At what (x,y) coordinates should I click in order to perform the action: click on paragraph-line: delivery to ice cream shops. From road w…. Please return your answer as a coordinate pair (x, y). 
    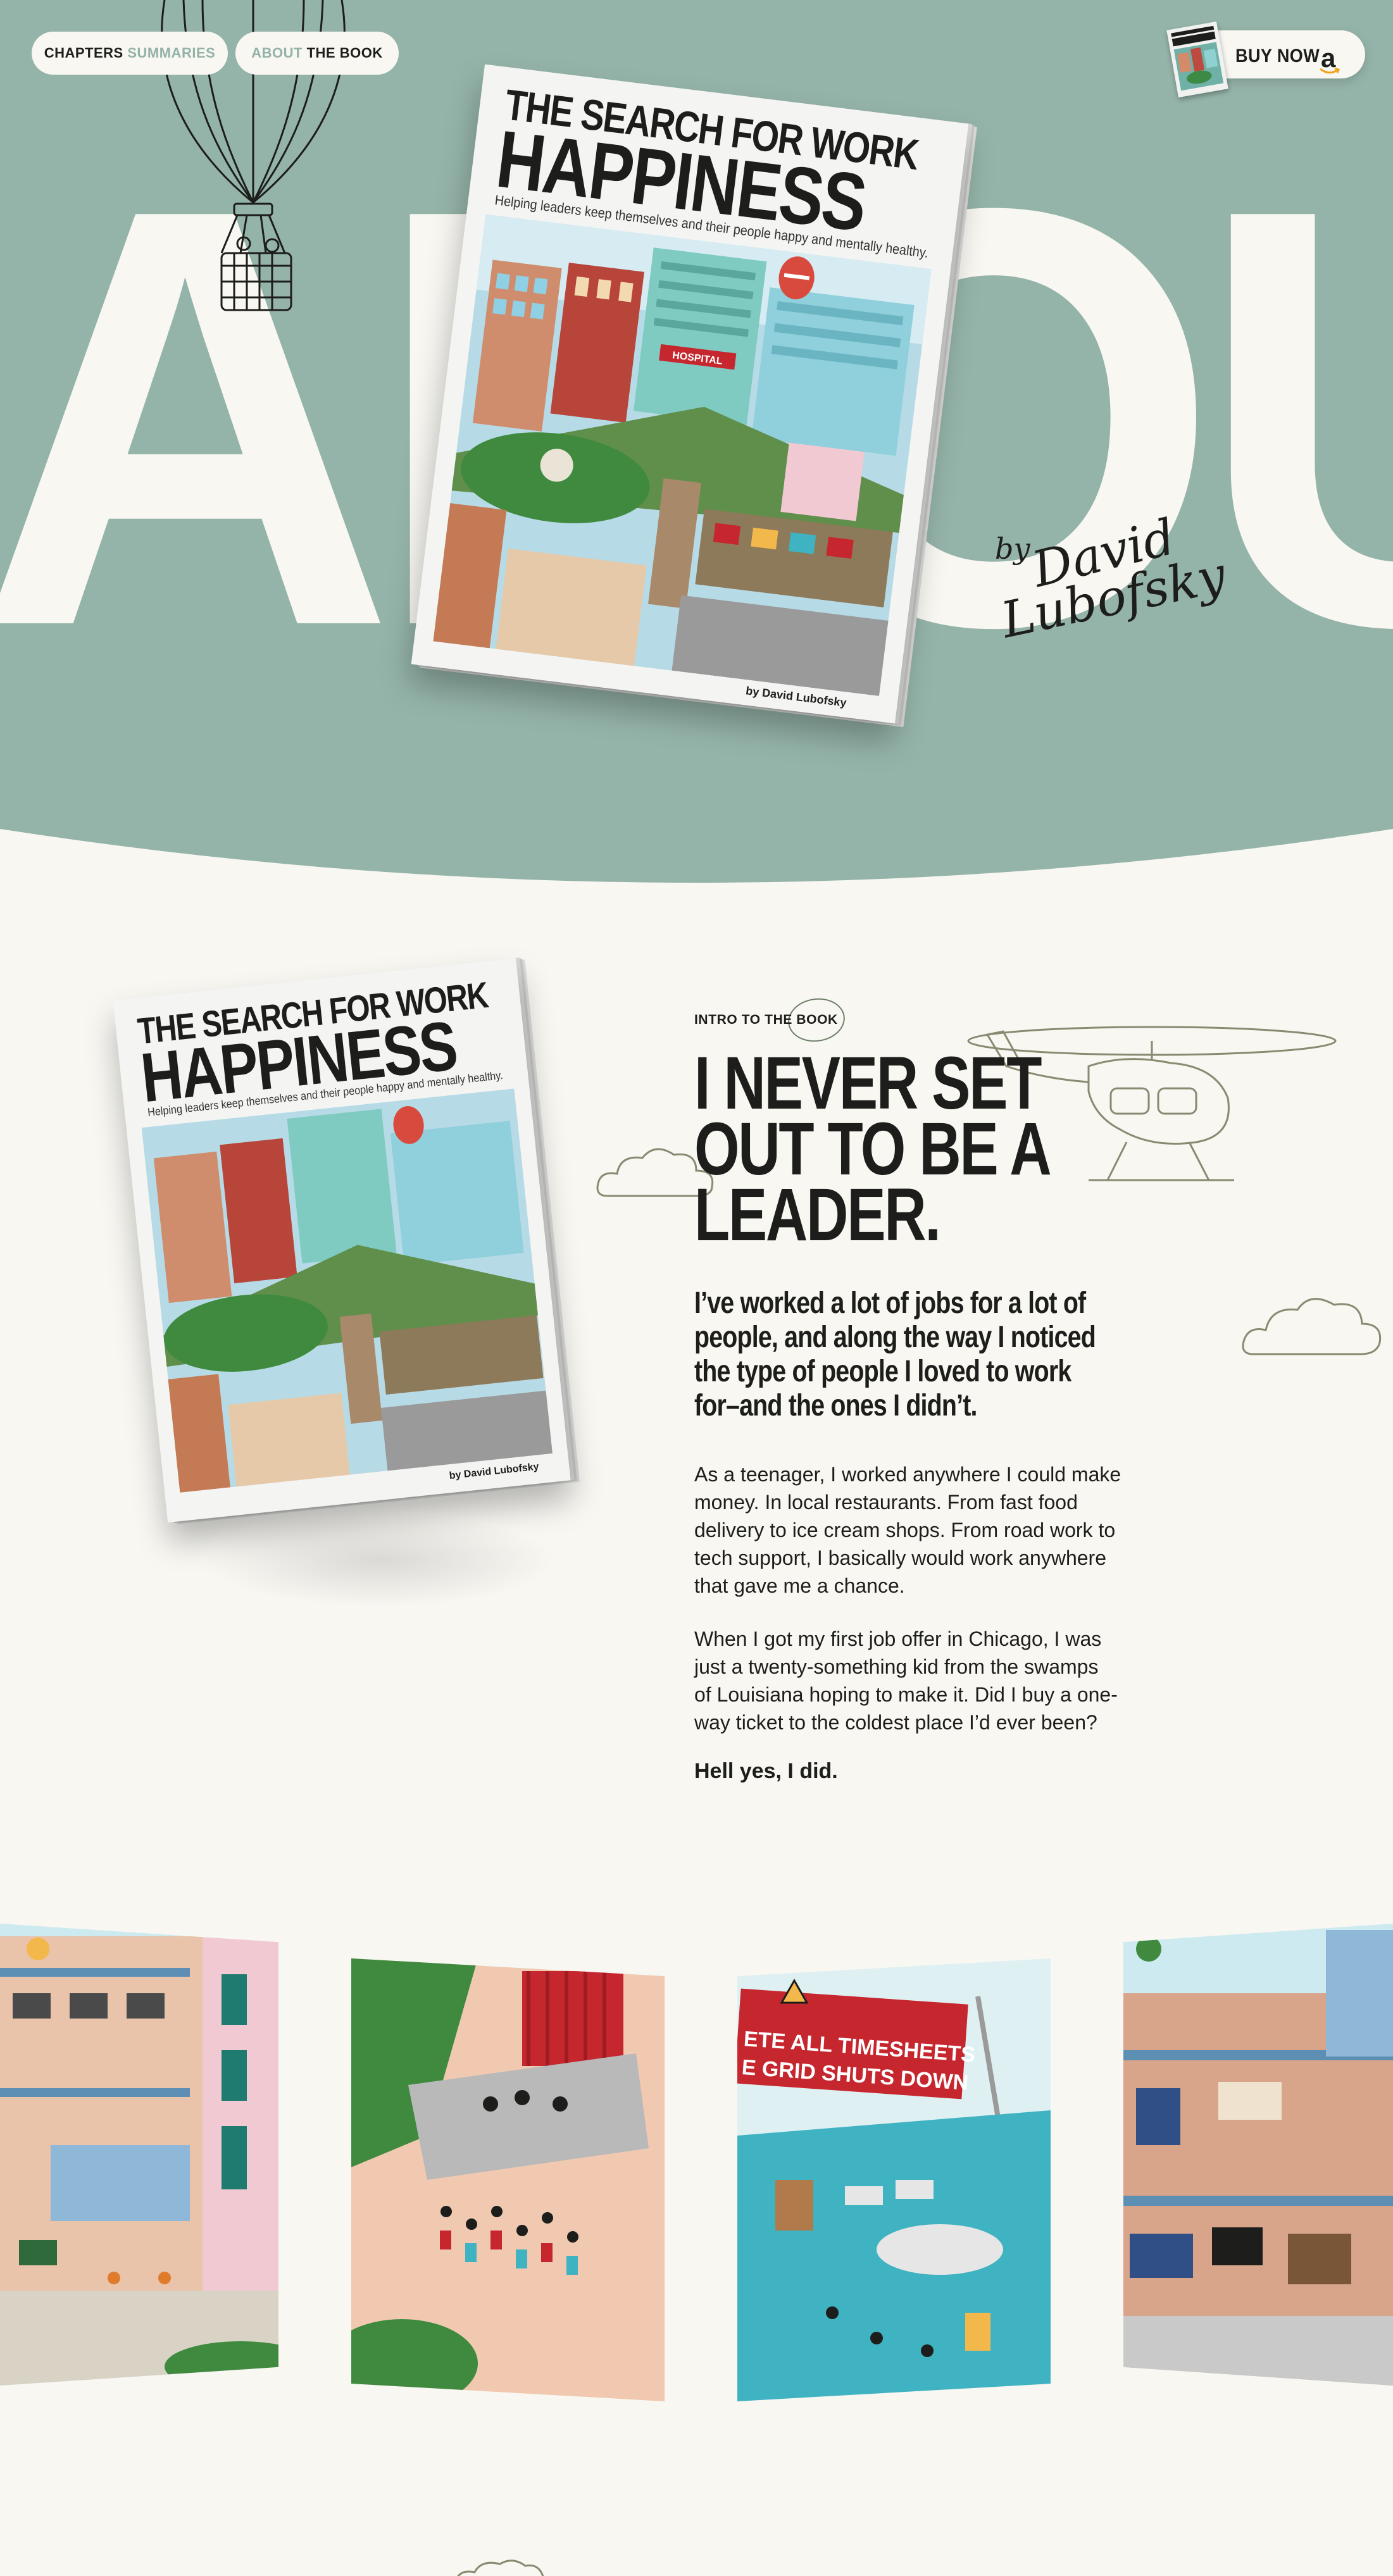
    Looking at the image, I should click on (905, 1530).